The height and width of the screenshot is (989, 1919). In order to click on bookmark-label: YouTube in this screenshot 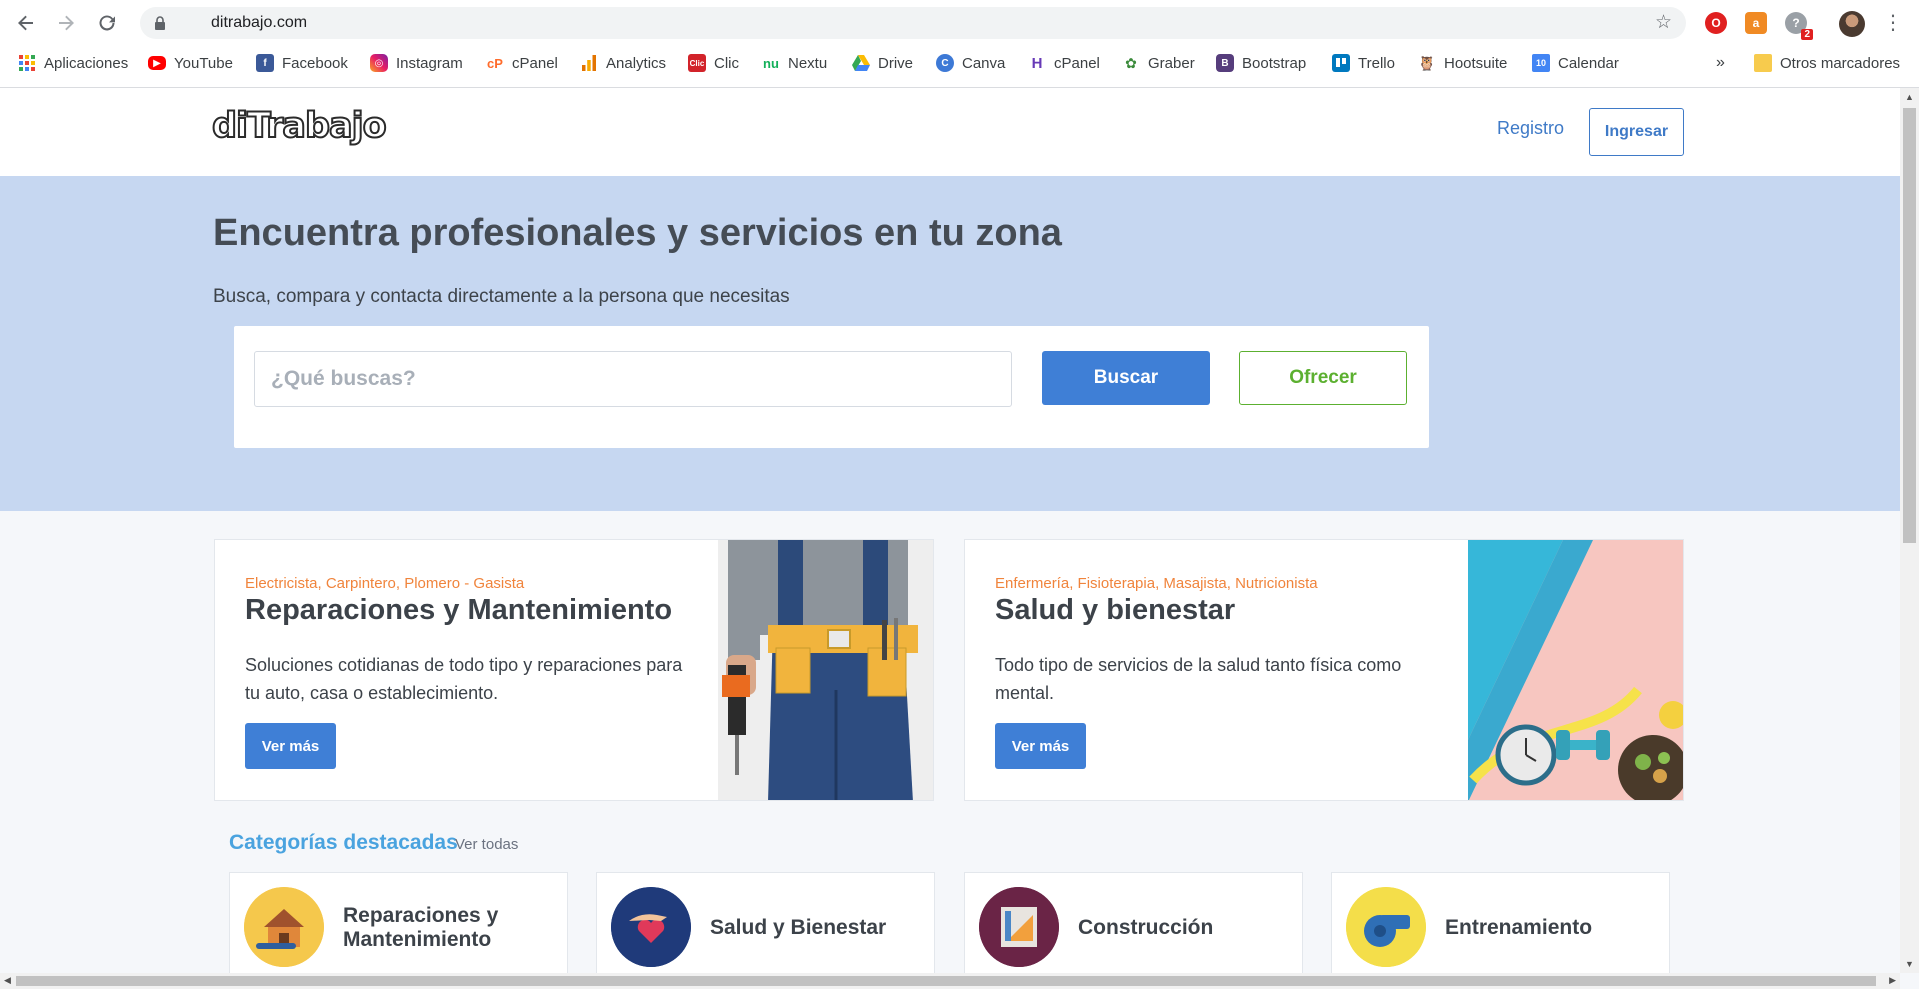, I will do `click(203, 63)`.